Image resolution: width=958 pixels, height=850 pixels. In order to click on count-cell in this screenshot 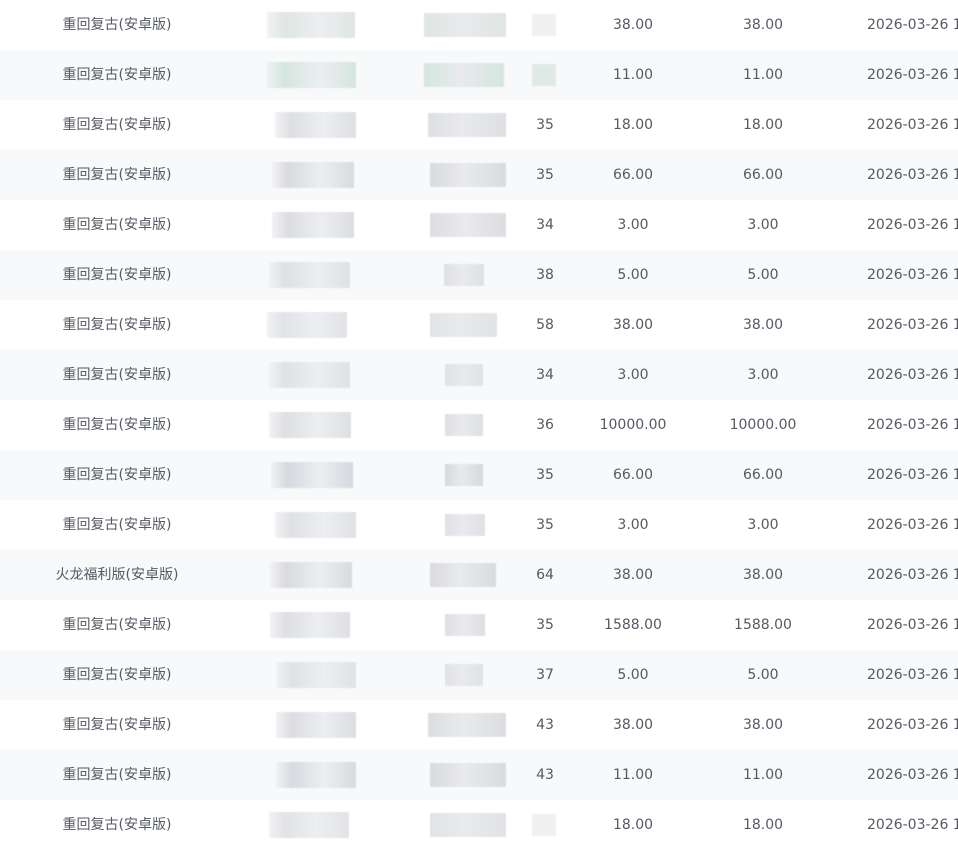, I will do `click(545, 825)`.